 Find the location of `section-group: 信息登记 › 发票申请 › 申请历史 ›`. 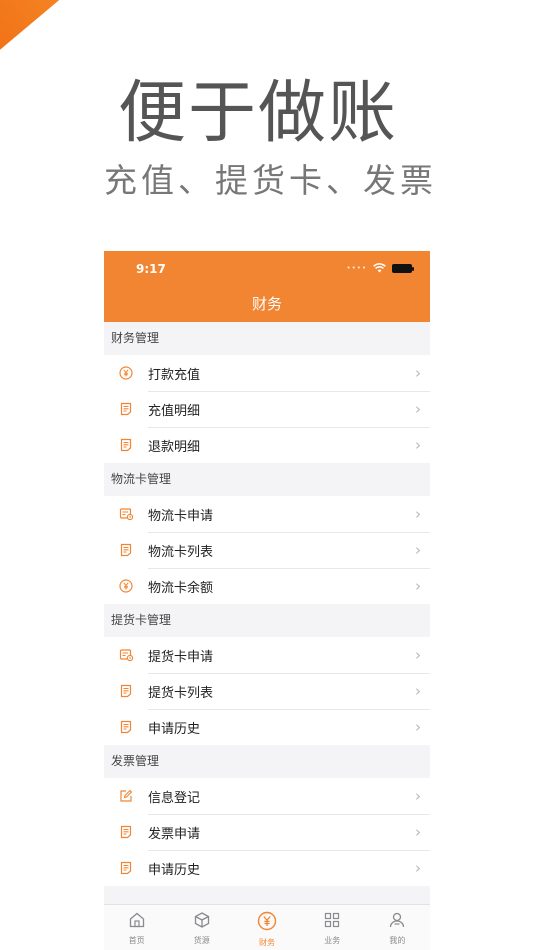

section-group: 信息登记 › 发票申请 › 申请历史 › is located at coordinates (267, 832).